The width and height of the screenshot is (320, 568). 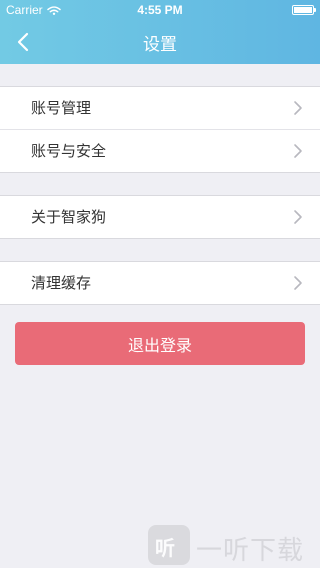 I want to click on navigation-bar: 设置, so click(x=160, y=42).